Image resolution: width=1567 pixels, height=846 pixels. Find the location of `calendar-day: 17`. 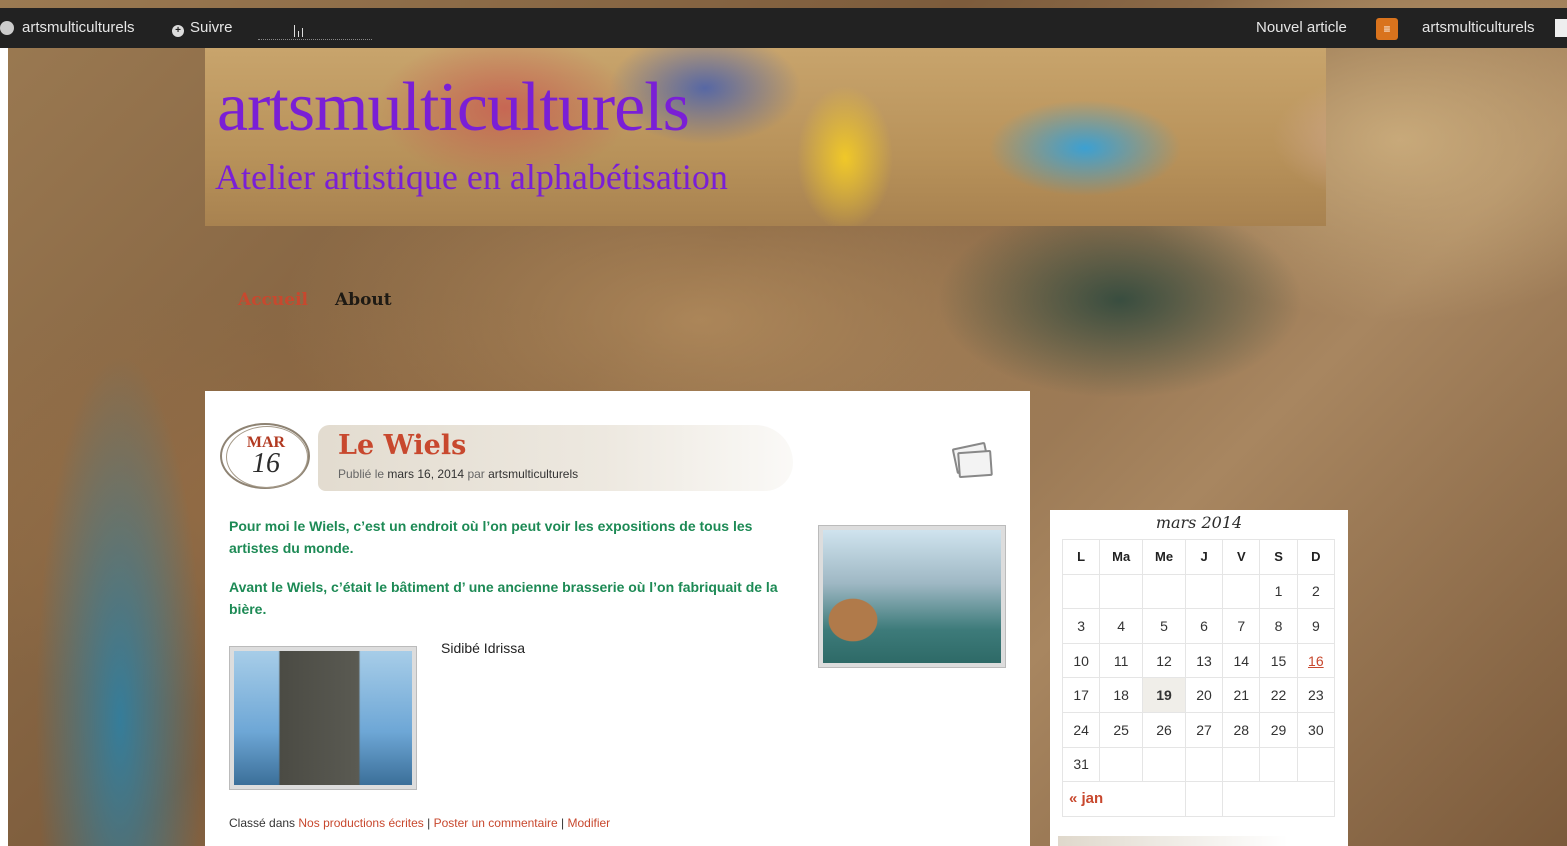

calendar-day: 17 is located at coordinates (1081, 695).